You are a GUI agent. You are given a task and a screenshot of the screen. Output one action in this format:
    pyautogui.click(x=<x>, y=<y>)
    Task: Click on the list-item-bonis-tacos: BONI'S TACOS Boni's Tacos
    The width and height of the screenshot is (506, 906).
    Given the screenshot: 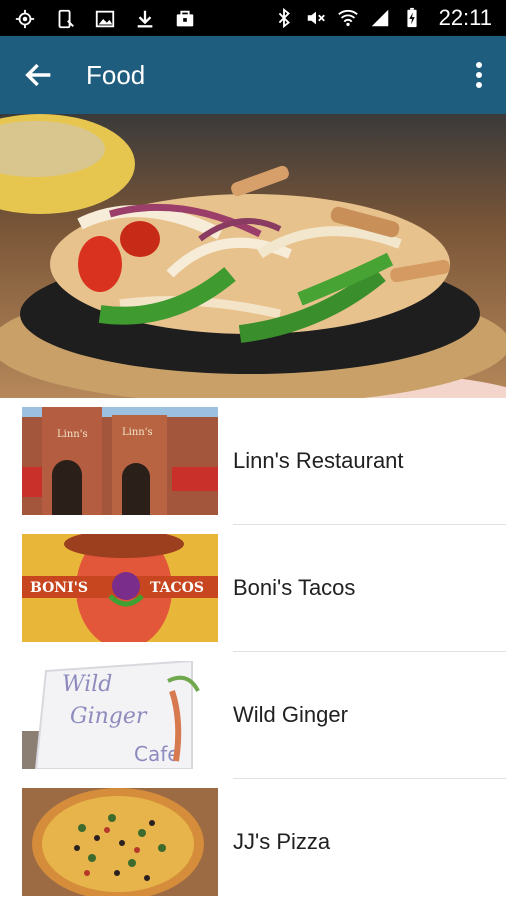 What is the action you would take?
    pyautogui.click(x=253, y=588)
    